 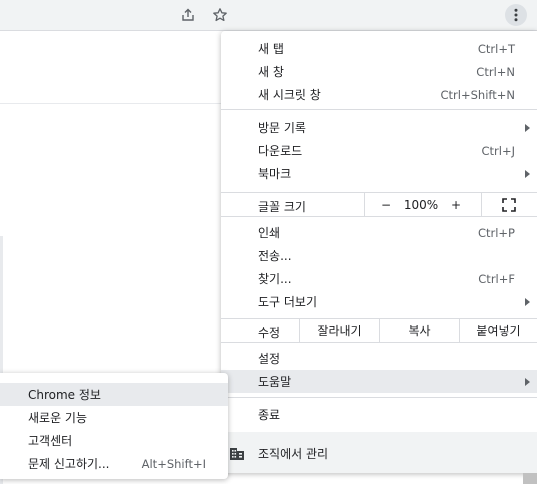 I want to click on zoom-label: 글꼴 크기, so click(x=282, y=207).